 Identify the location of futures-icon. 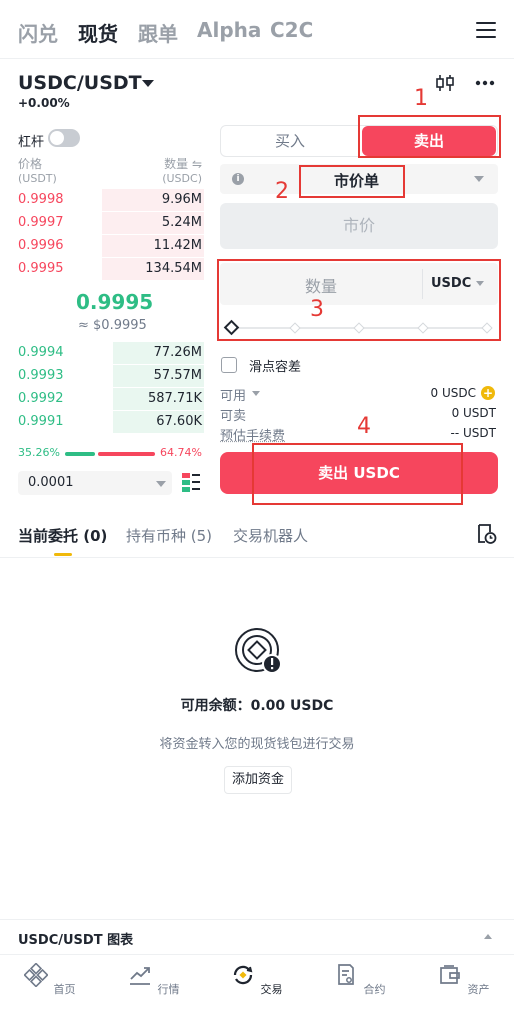
(346, 974).